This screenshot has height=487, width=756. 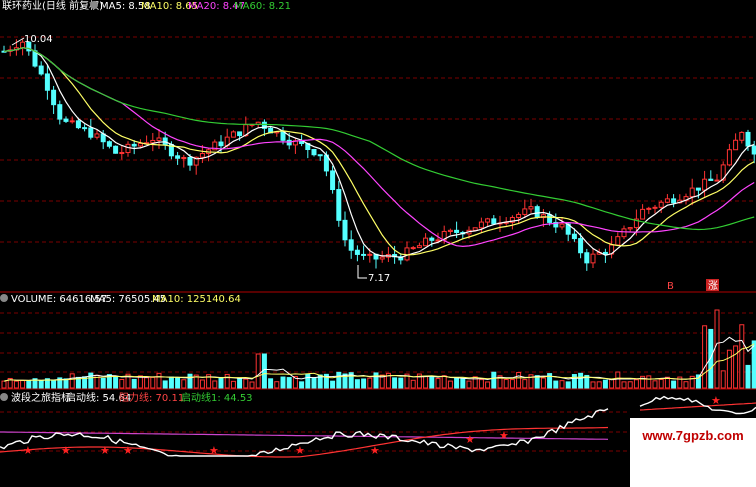 I want to click on resistance-line-tail, so click(x=697, y=406).